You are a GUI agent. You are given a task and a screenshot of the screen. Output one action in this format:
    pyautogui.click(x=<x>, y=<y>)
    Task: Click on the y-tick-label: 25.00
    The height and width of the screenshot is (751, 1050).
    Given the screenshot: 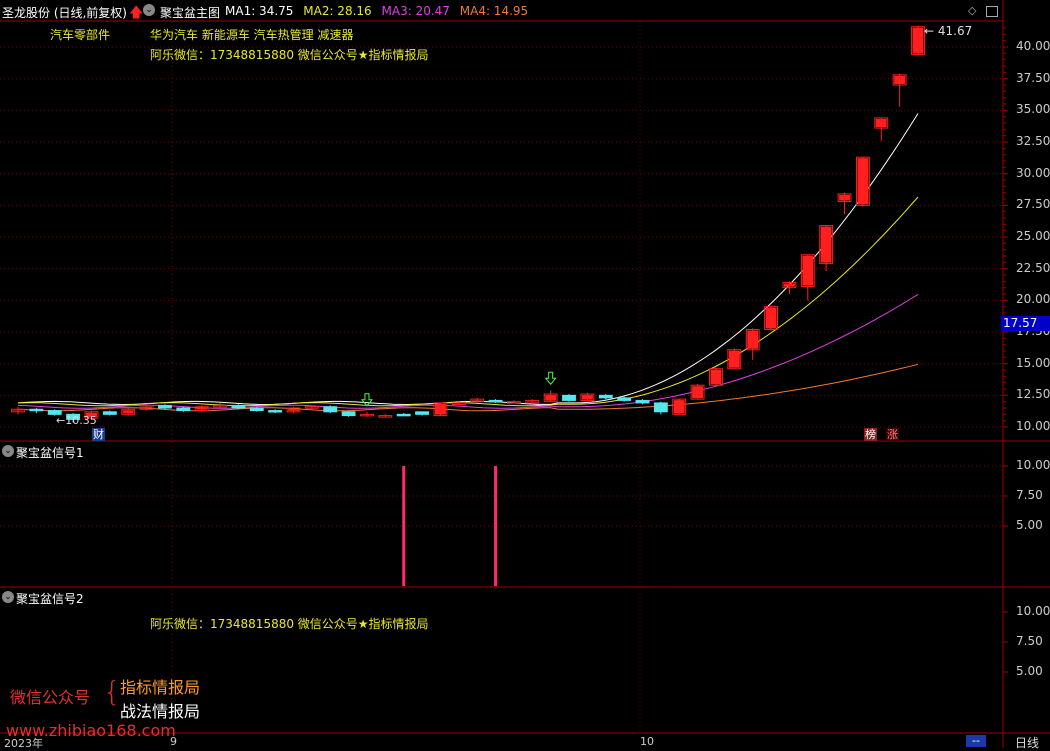 What is the action you would take?
    pyautogui.click(x=1033, y=236)
    